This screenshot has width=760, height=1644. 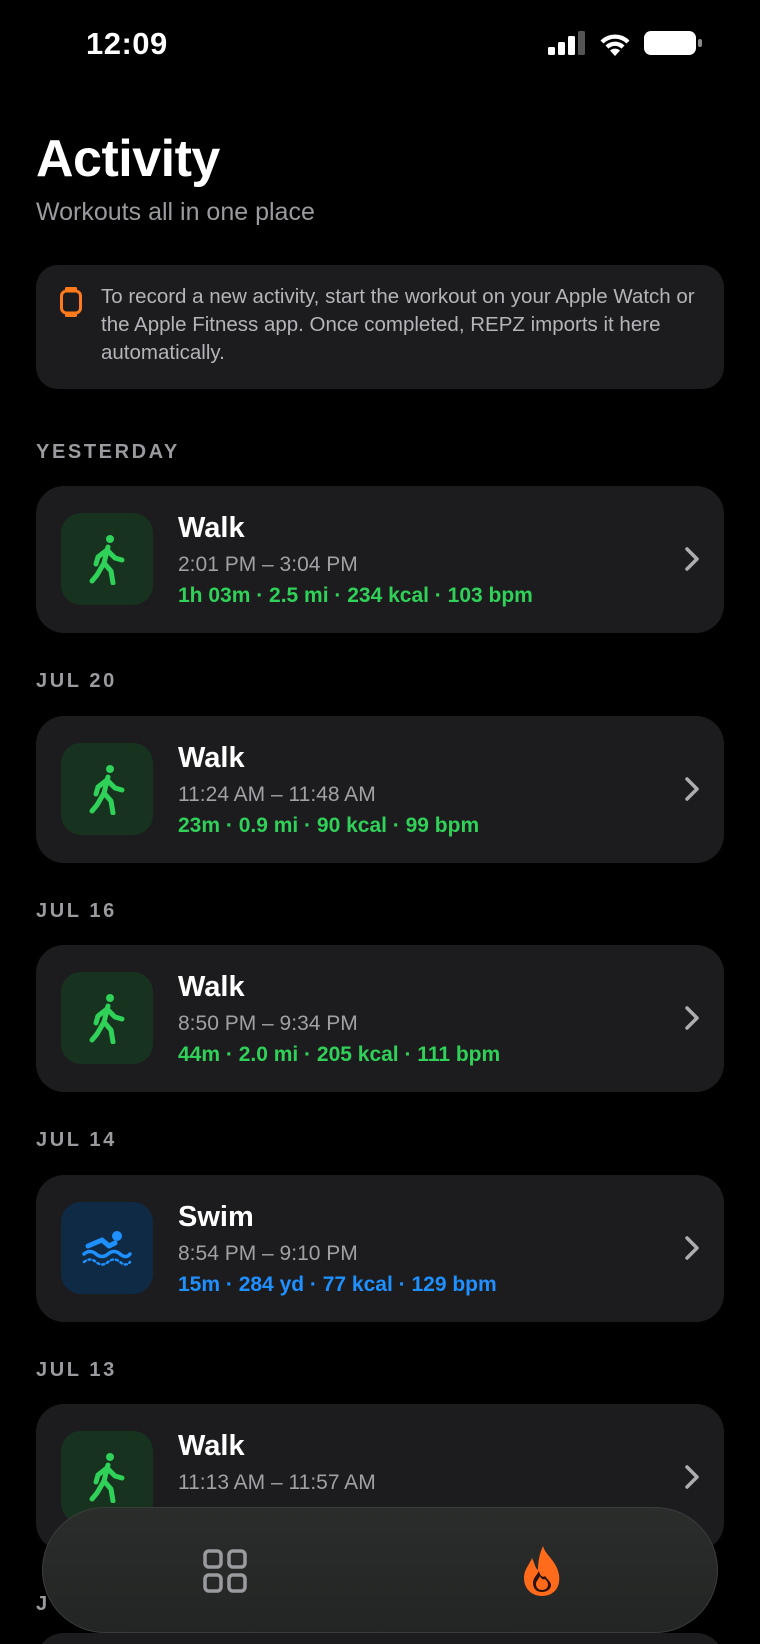 I want to click on workout-stats: 1h 03m · 2.5 mi · 234 kcal · 103 bpm, so click(x=355, y=595).